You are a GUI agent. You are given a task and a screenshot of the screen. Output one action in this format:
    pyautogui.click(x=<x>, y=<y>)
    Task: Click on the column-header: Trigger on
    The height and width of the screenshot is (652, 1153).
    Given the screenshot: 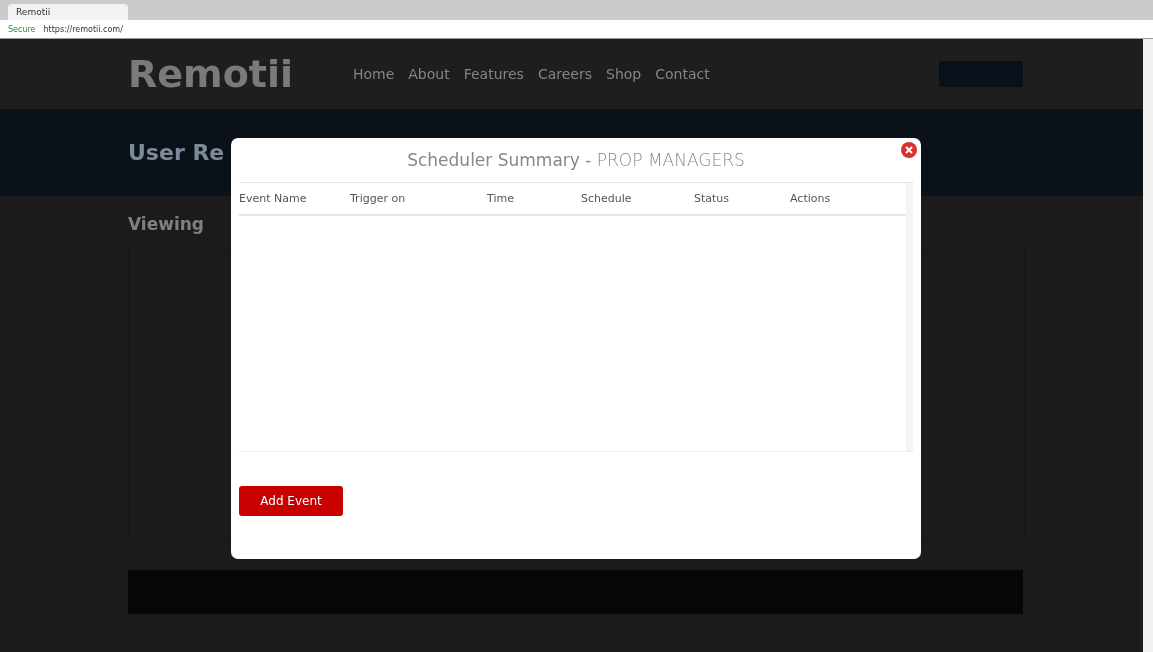 What is the action you would take?
    pyautogui.click(x=378, y=198)
    